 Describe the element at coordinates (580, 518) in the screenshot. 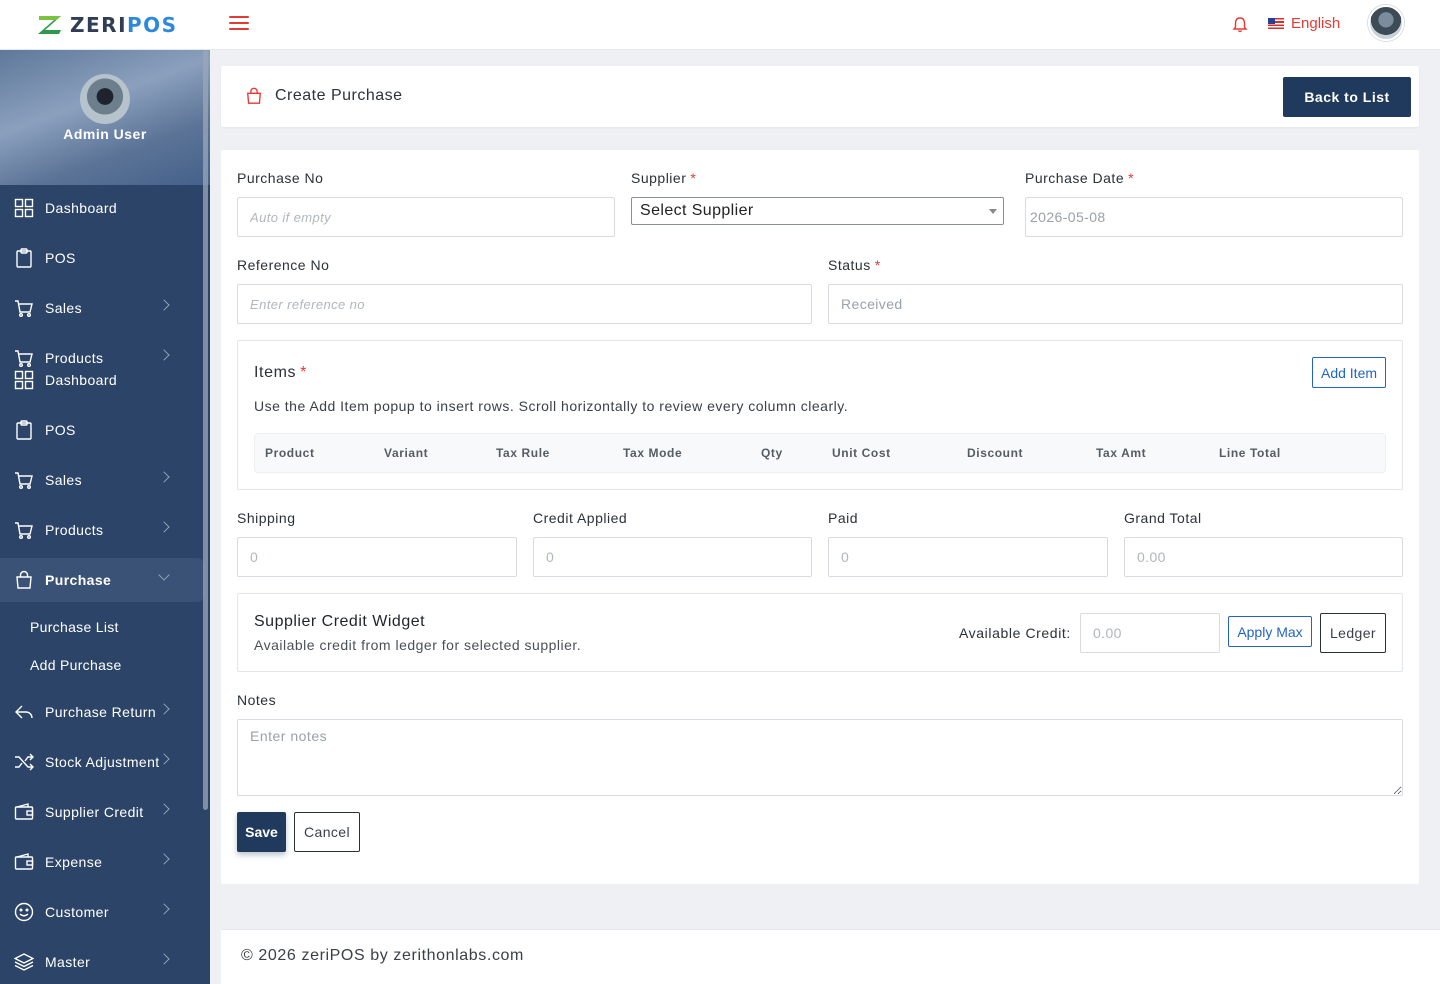

I see `credit-applied-label: Credit Applied` at that location.